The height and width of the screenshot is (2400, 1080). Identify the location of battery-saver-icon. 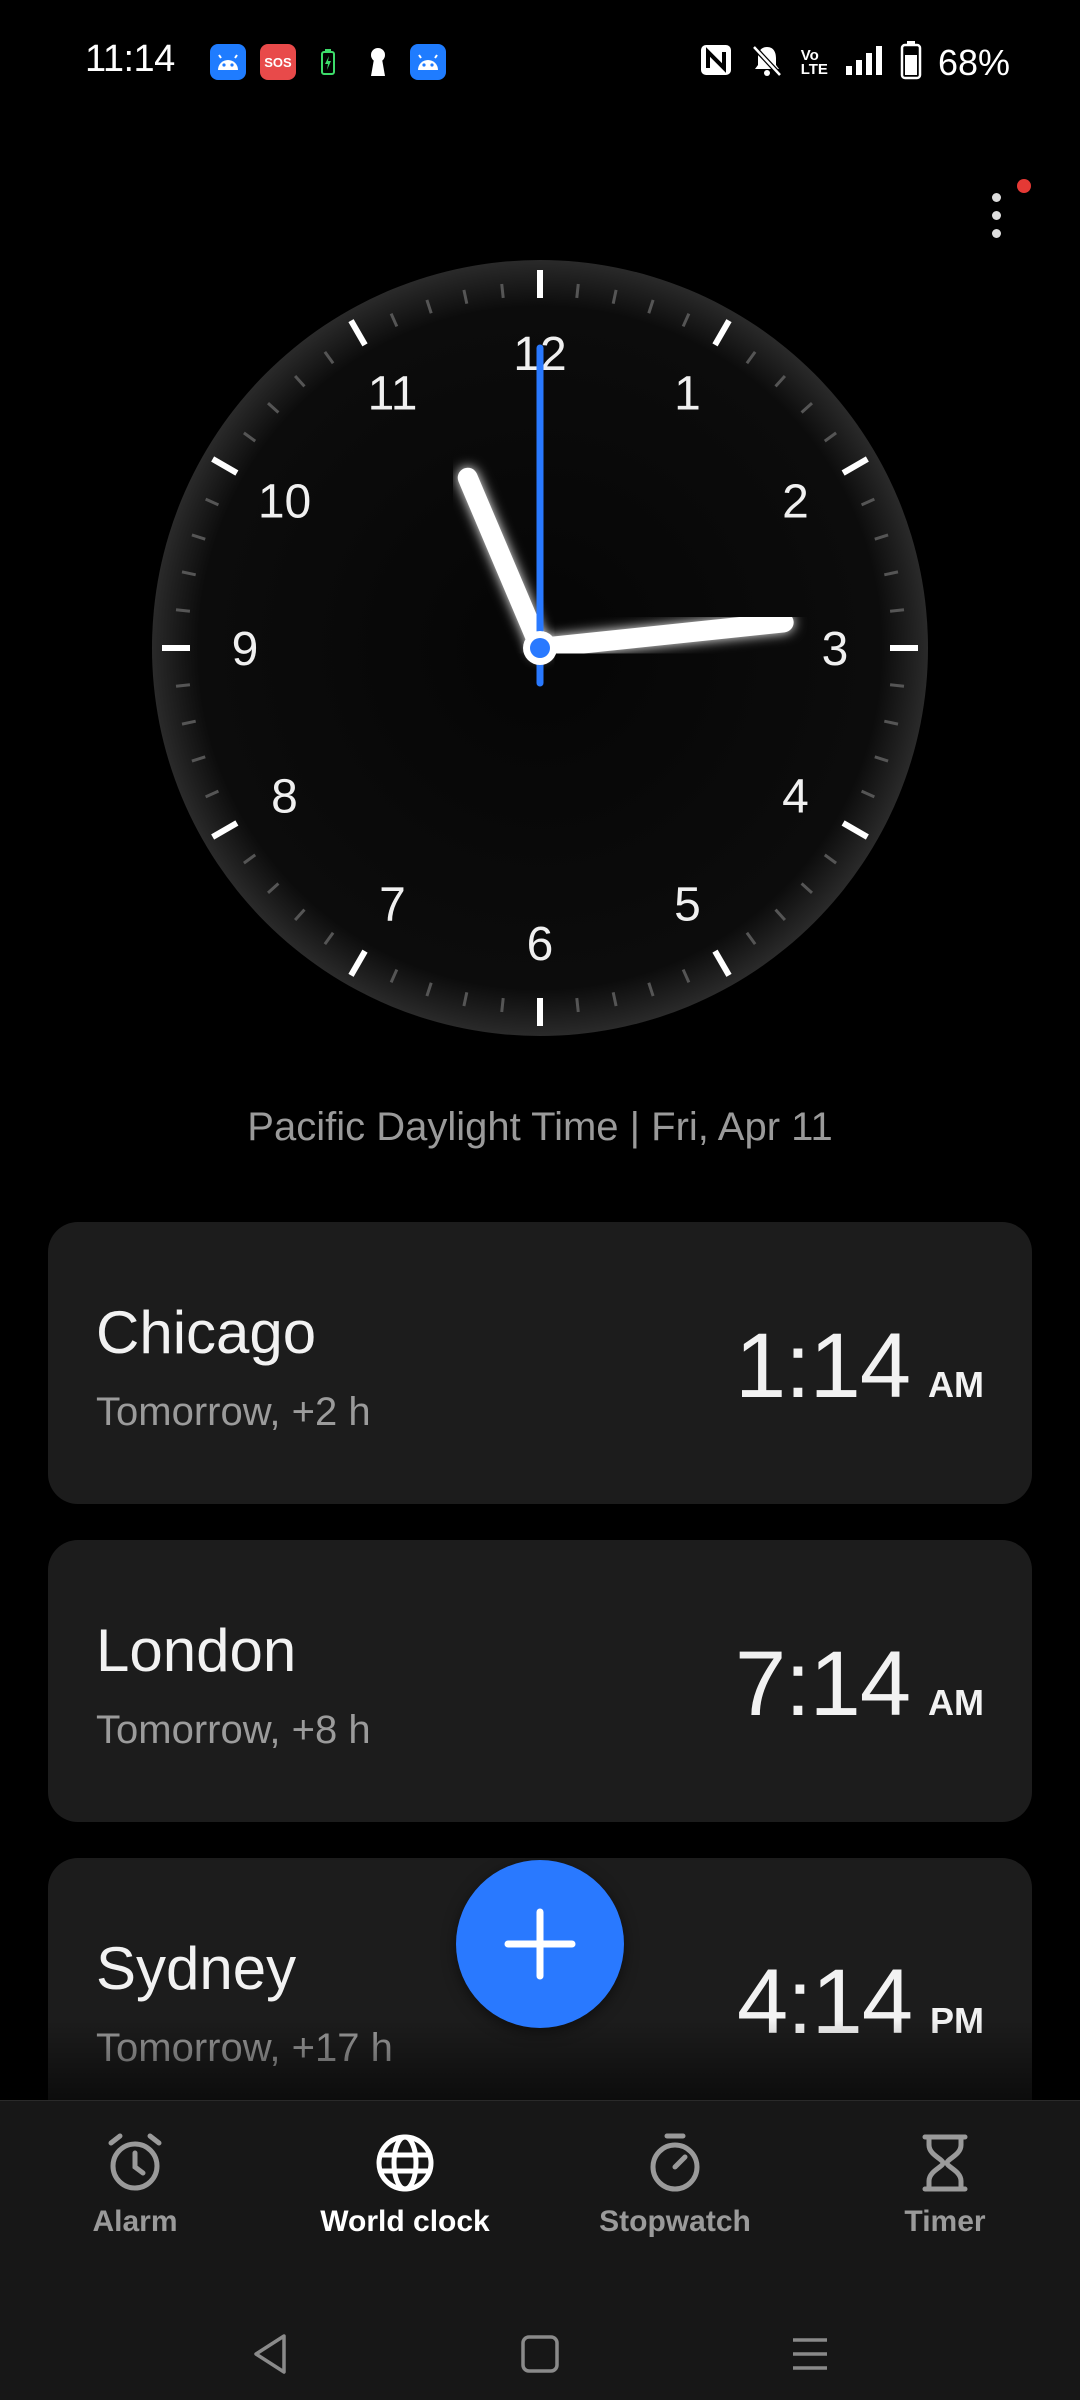
(328, 62).